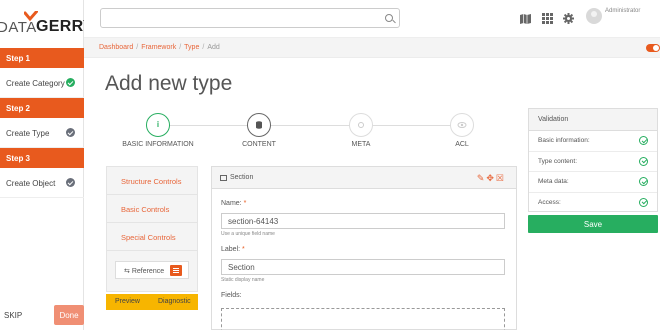 The width and height of the screenshot is (660, 330). What do you see at coordinates (372, 48) in the screenshot?
I see `breadcrumb-bar: Dashboard / Framework / Type / Add` at bounding box center [372, 48].